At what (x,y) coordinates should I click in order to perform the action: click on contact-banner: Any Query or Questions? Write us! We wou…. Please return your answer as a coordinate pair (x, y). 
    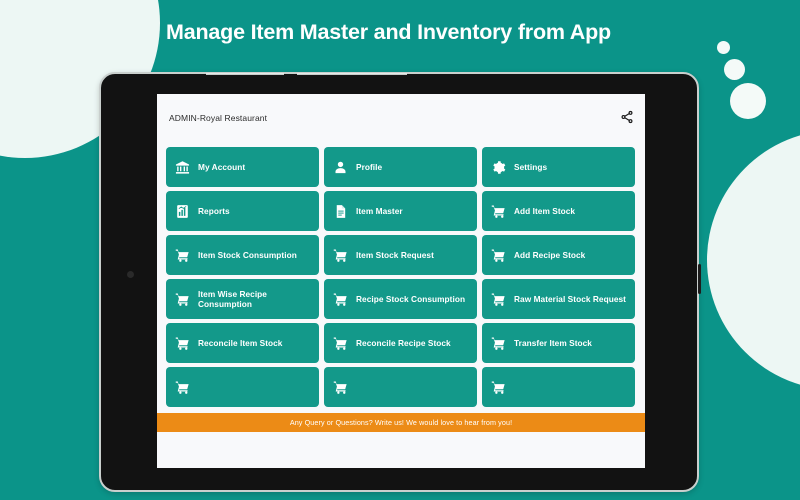
    Looking at the image, I should click on (401, 422).